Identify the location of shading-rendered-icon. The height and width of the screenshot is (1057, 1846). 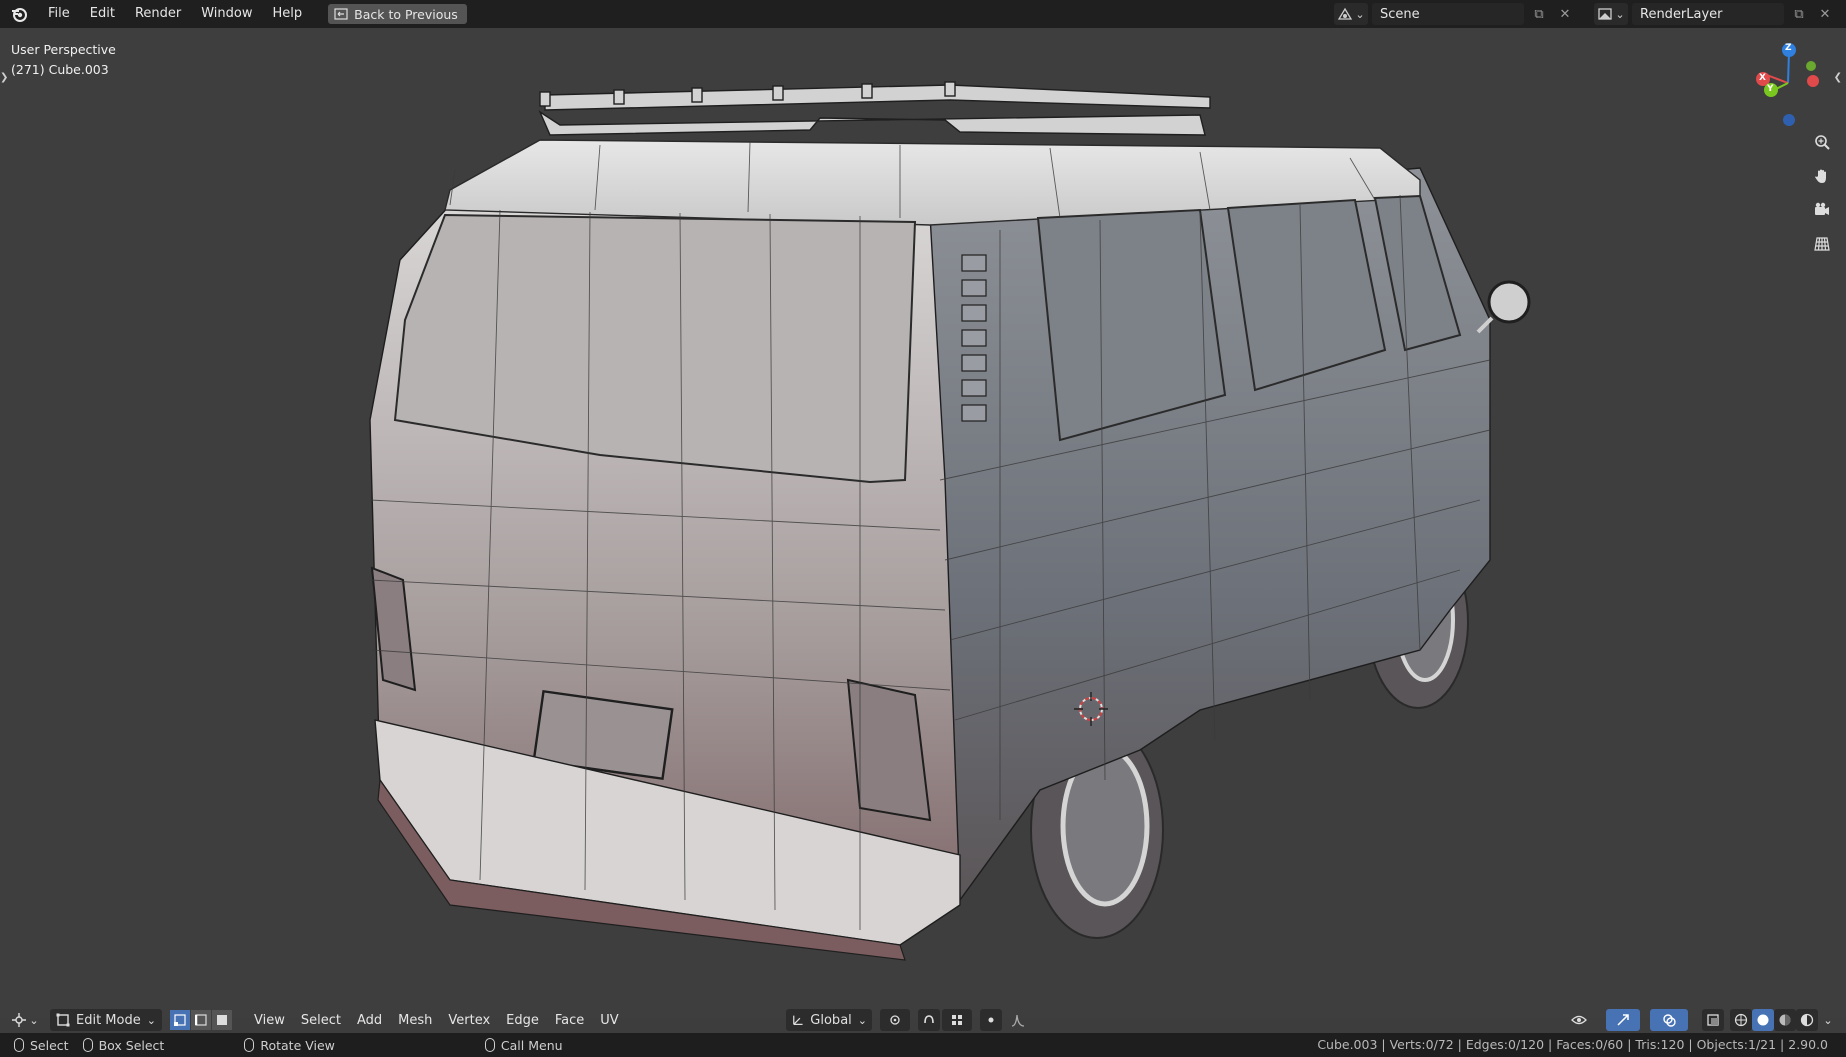
(1807, 1020).